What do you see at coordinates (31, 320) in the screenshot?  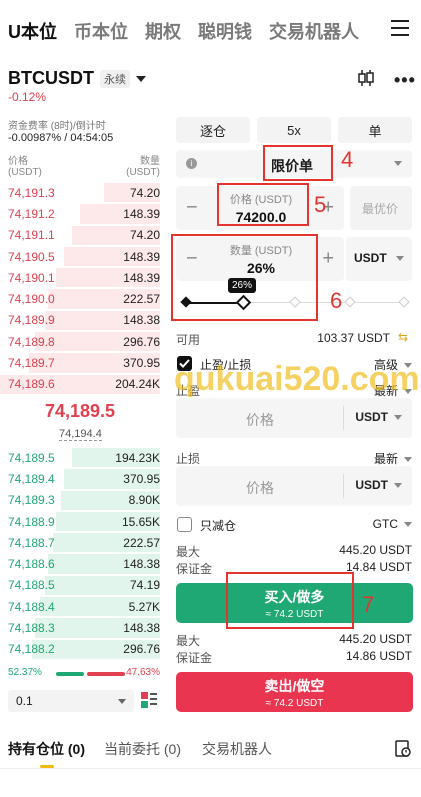 I see `ask-price: 74,189.9` at bounding box center [31, 320].